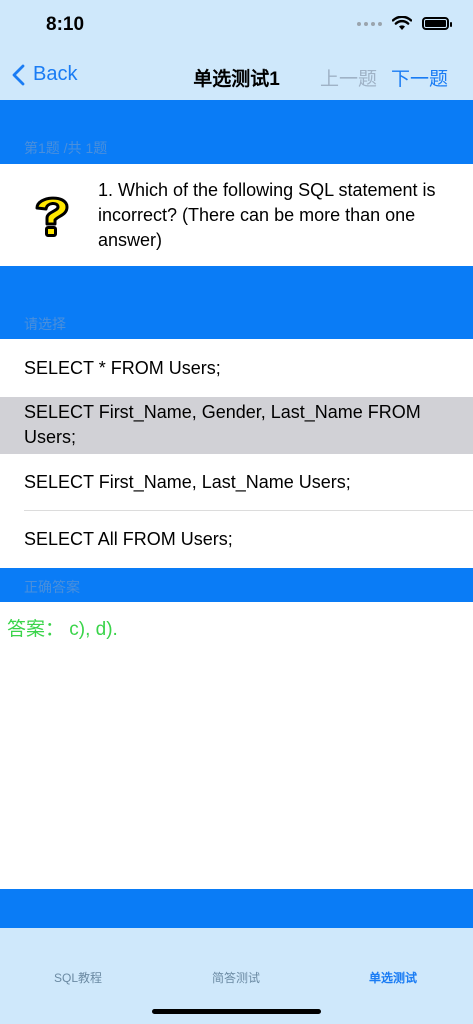 The image size is (473, 1024). I want to click on back-button: Back, so click(44, 74).